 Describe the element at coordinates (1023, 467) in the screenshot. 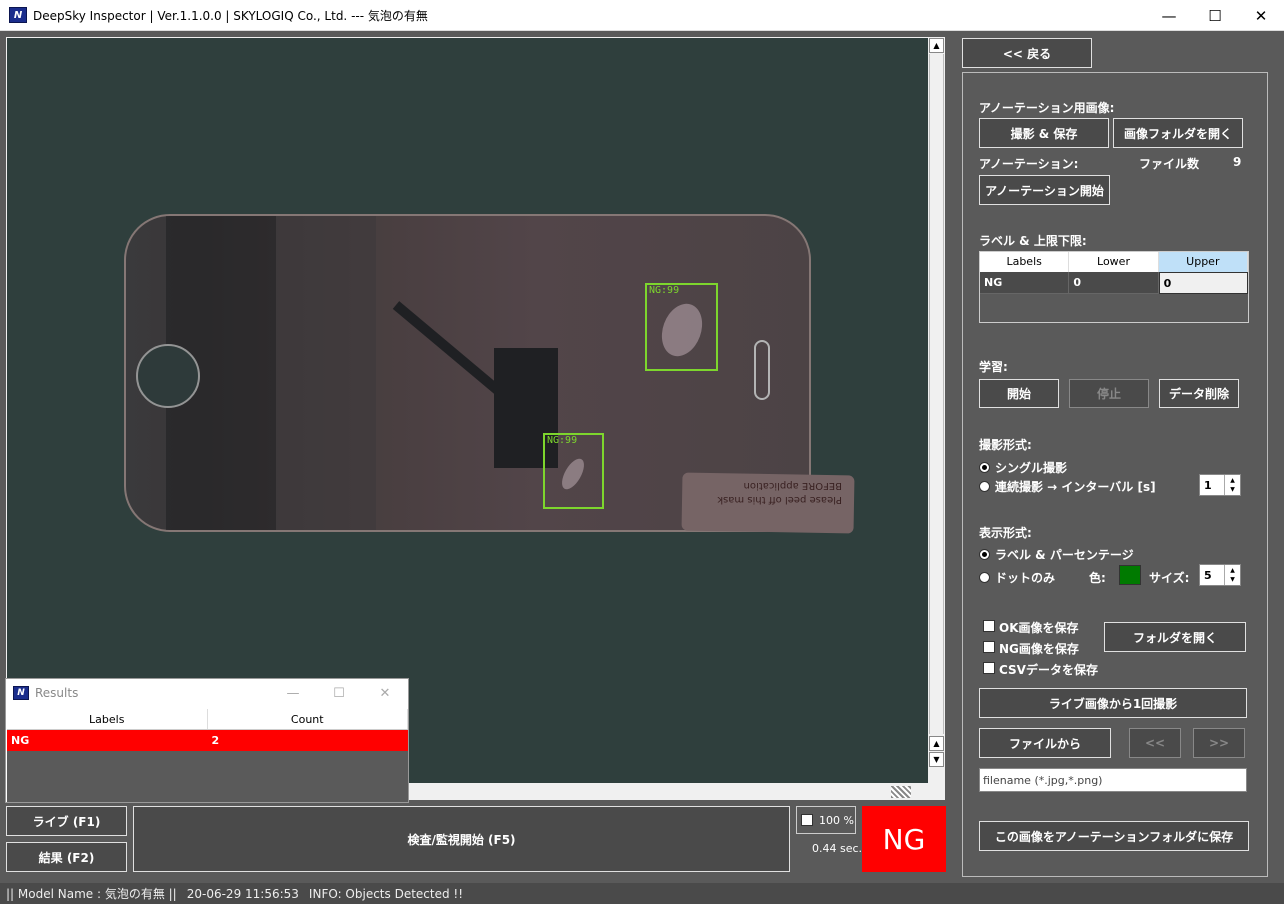

I see `capture-single-radio: シングル撮影` at that location.